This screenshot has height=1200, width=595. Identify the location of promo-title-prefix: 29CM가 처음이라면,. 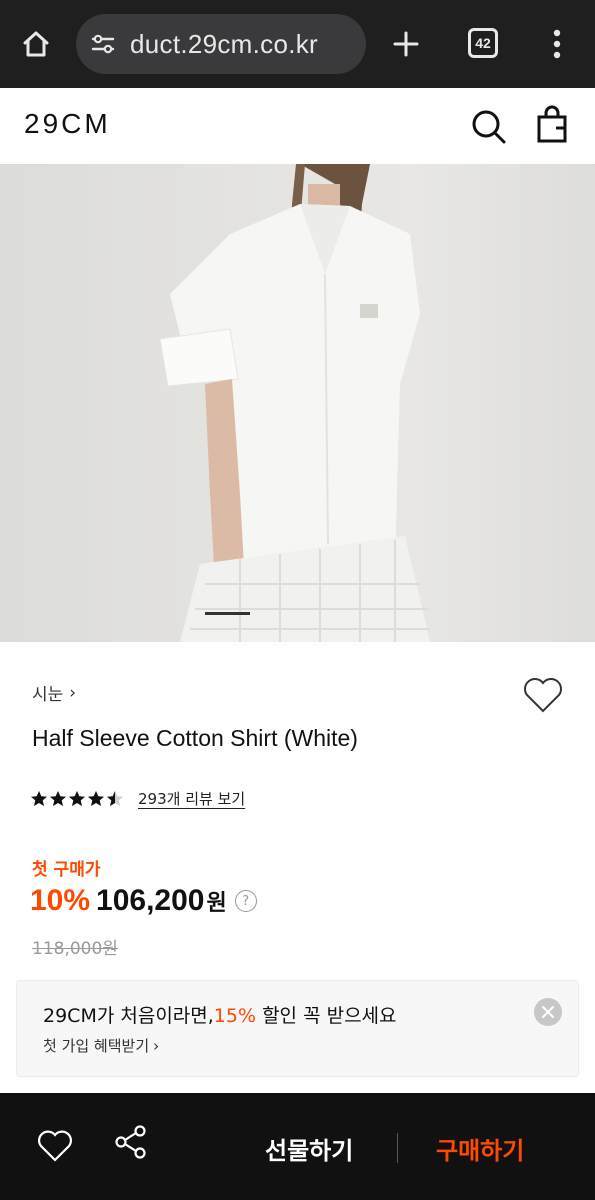
(128, 1016).